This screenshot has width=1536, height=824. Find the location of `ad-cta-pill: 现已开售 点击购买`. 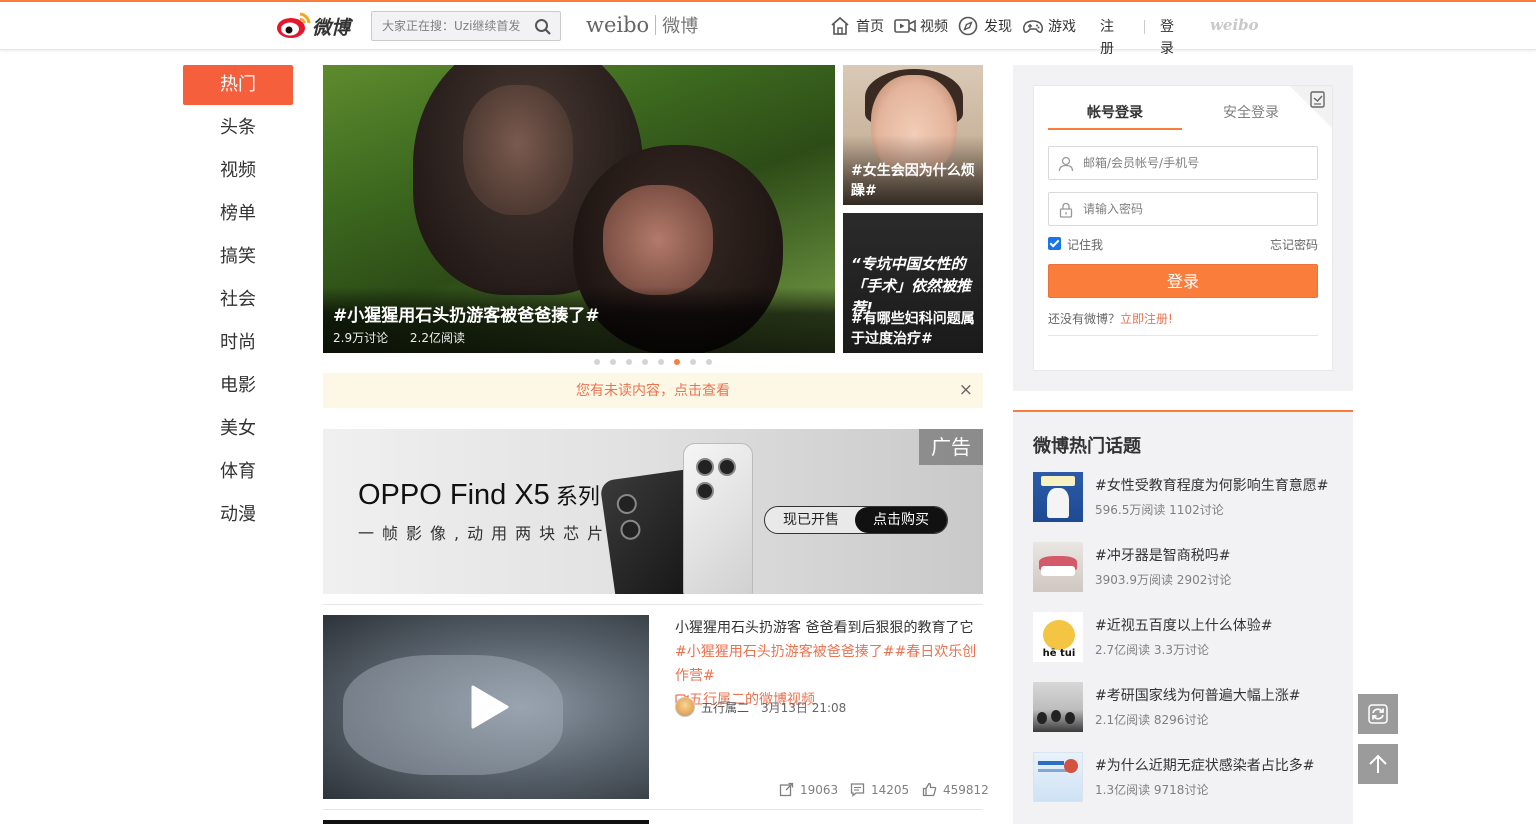

ad-cta-pill: 现已开售 点击购买 is located at coordinates (856, 520).